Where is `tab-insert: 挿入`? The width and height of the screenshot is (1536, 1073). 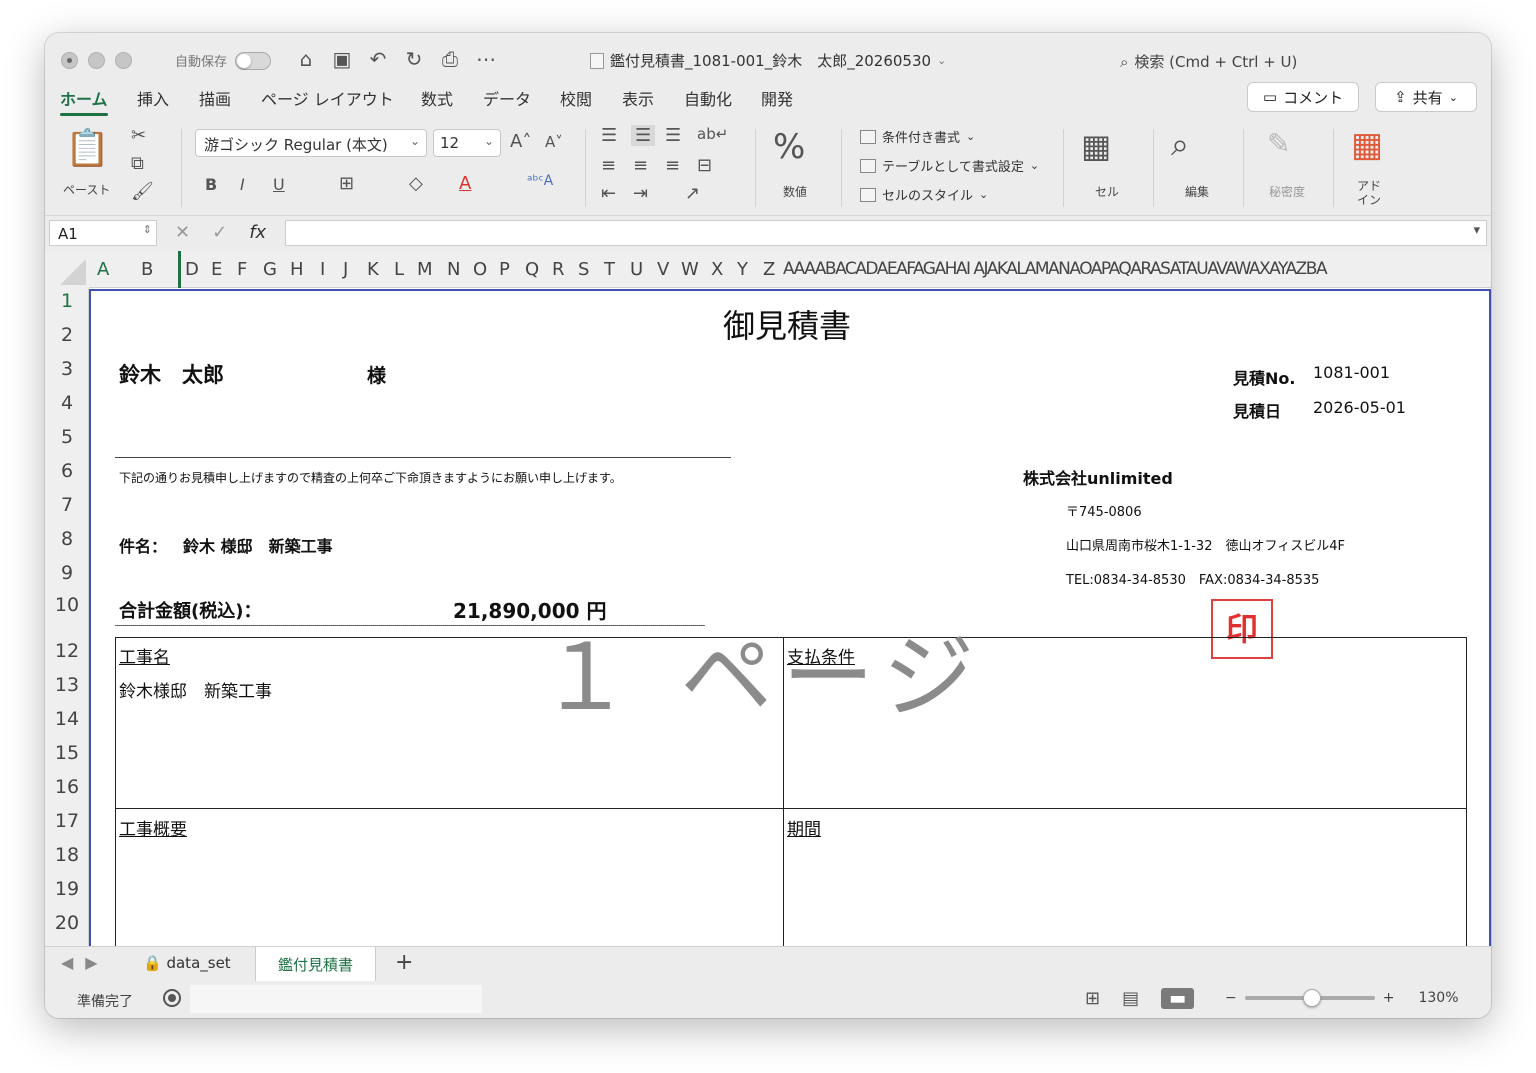
tab-insert: 挿入 is located at coordinates (153, 98).